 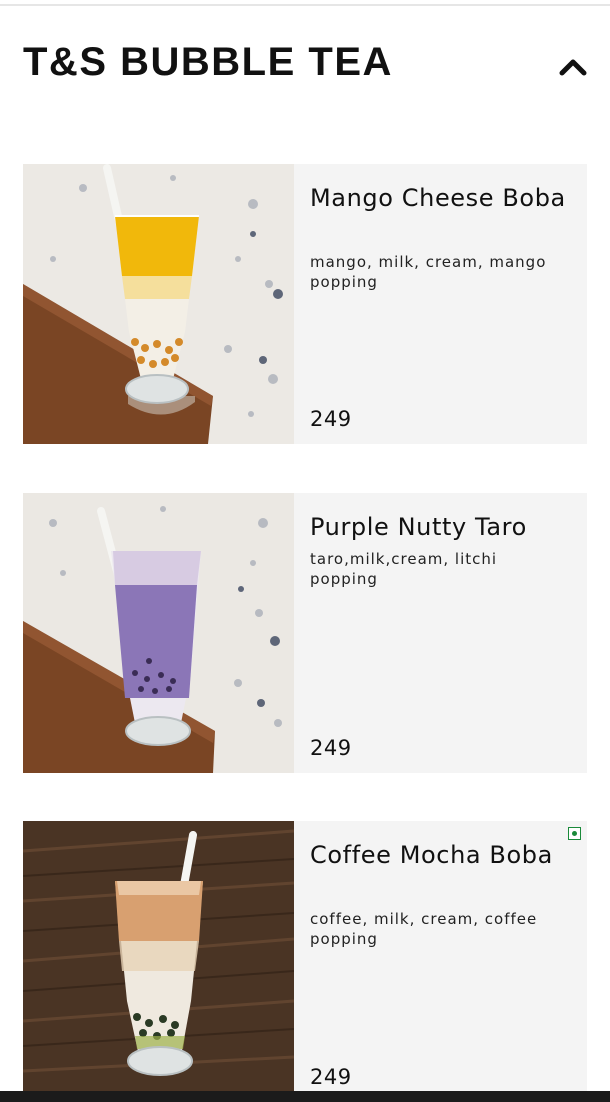 What do you see at coordinates (404, 569) in the screenshot?
I see `item-description: taro,milk,cream, litchi popping` at bounding box center [404, 569].